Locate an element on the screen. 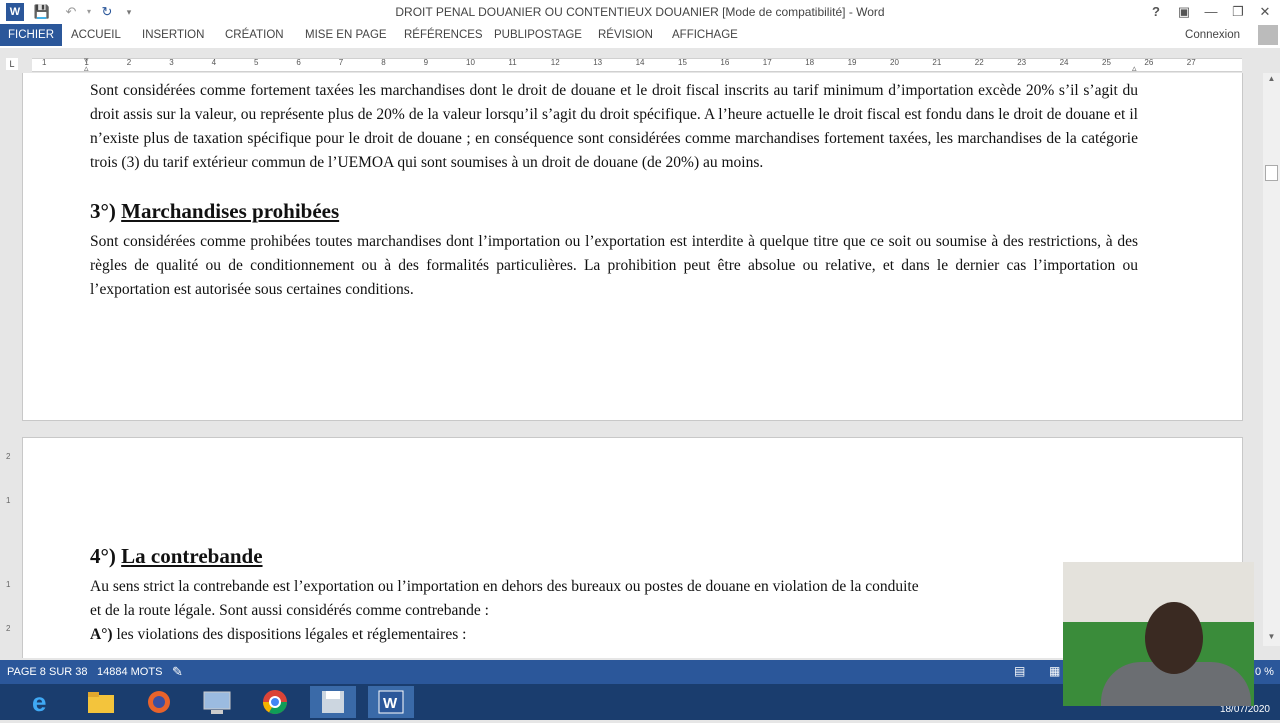 This screenshot has width=1280, height=723. ruler-tick-label: 22 is located at coordinates (979, 62).